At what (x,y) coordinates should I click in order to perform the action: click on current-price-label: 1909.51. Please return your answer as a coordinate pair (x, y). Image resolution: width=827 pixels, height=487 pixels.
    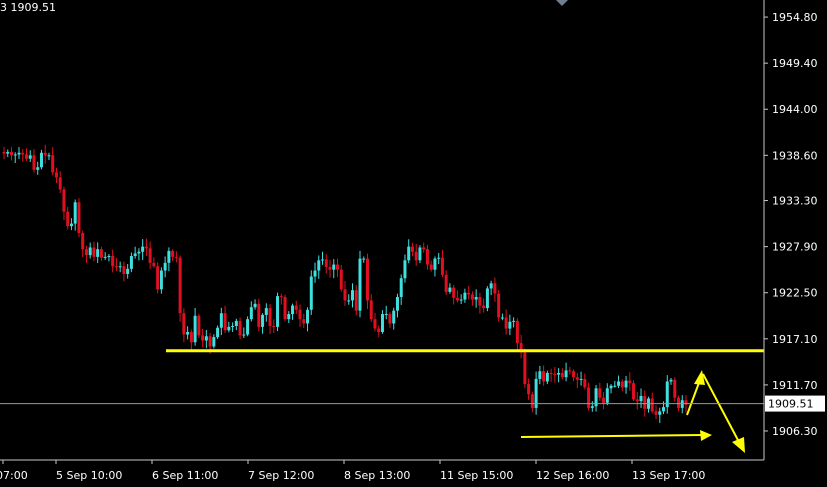
    Looking at the image, I should click on (791, 404).